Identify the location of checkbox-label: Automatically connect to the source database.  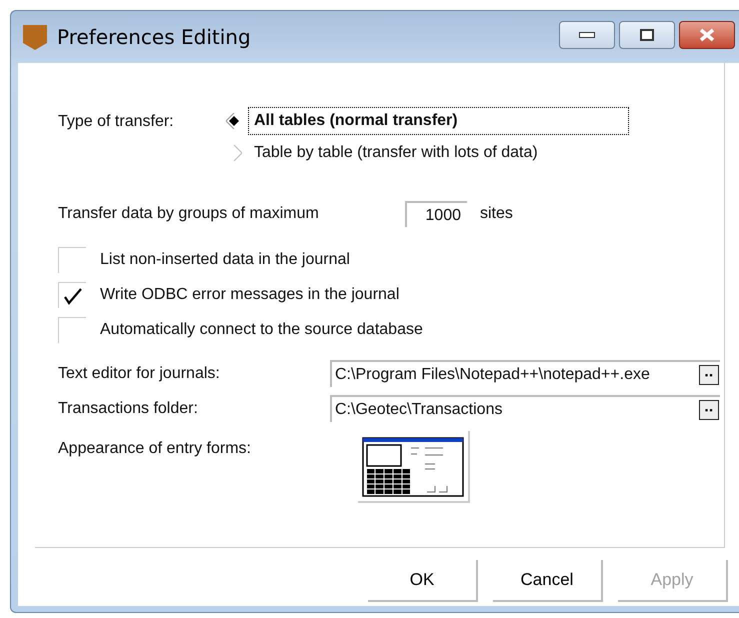
(261, 330).